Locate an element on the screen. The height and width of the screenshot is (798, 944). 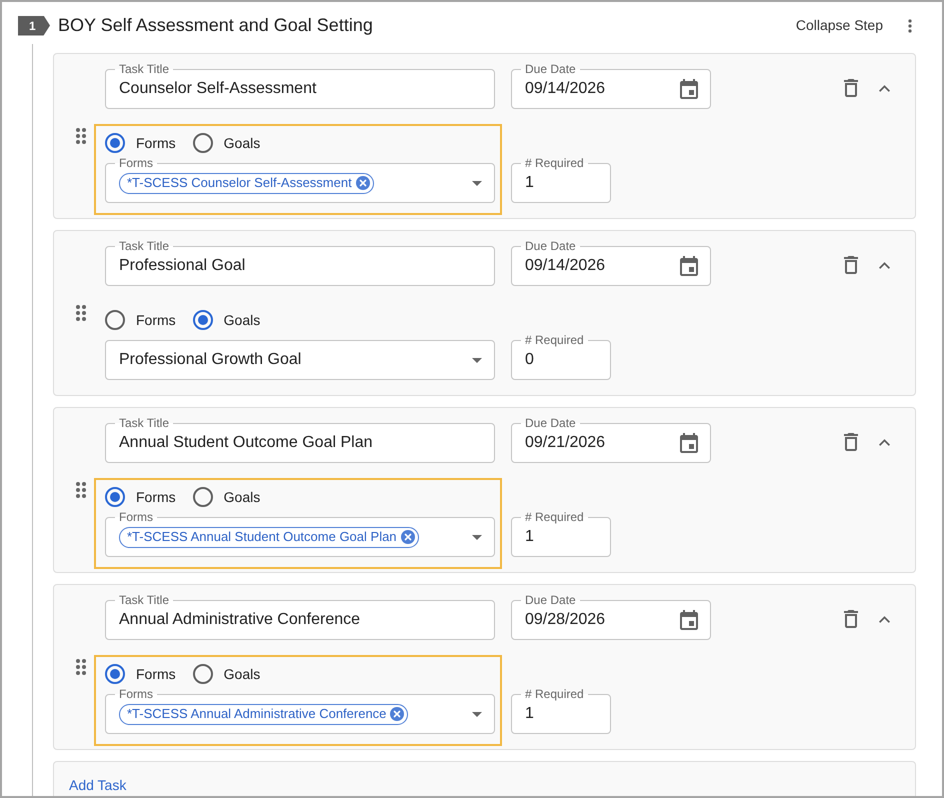
goal-select-field: Professional Growth Goal is located at coordinates (300, 360).